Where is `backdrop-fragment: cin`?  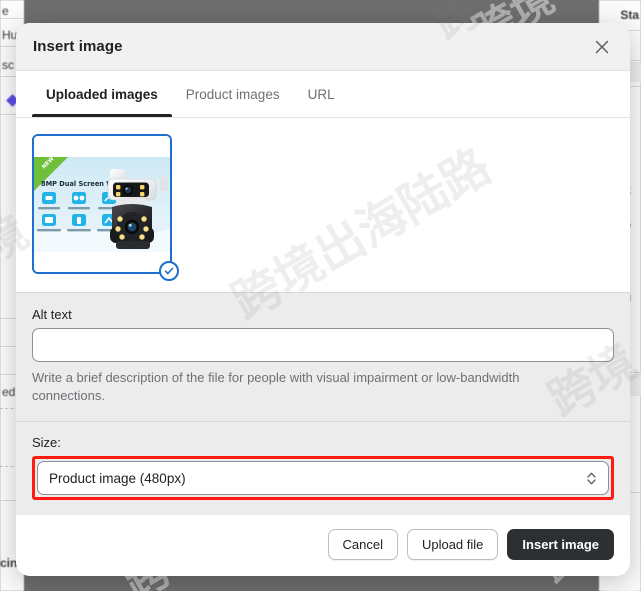 backdrop-fragment: cin is located at coordinates (9, 563).